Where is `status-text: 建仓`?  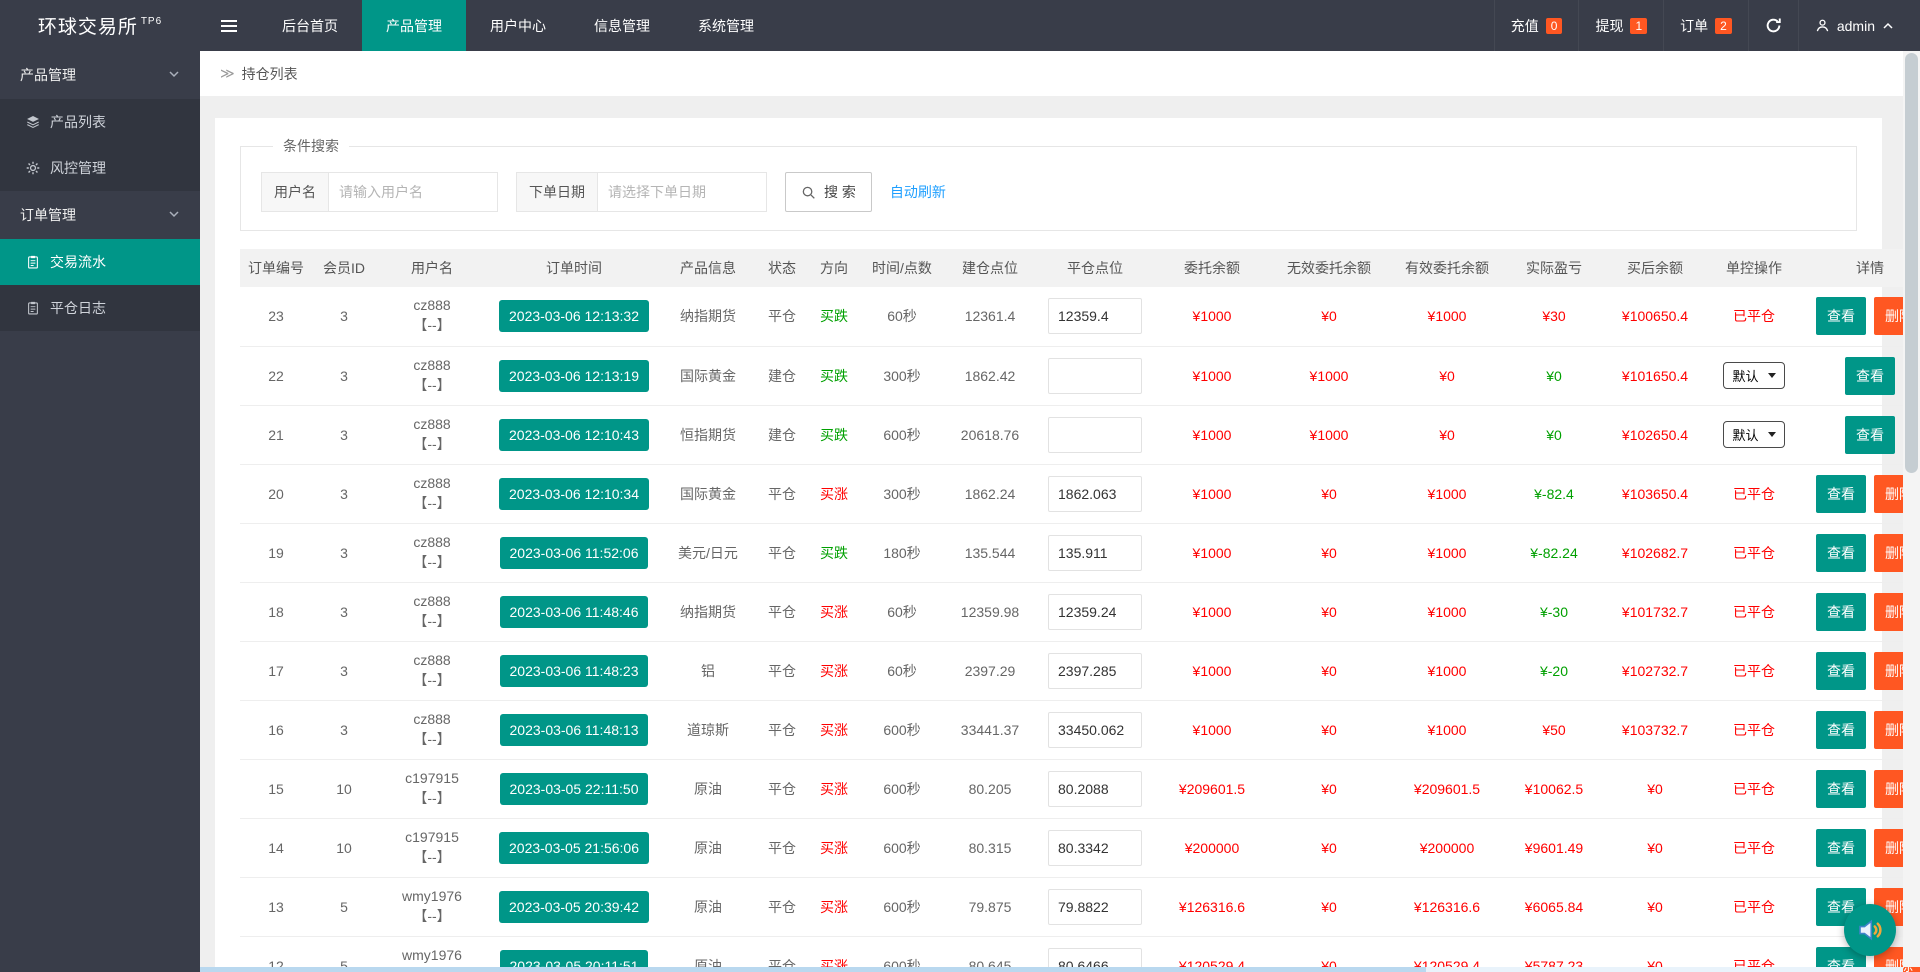
status-text: 建仓 is located at coordinates (782, 434).